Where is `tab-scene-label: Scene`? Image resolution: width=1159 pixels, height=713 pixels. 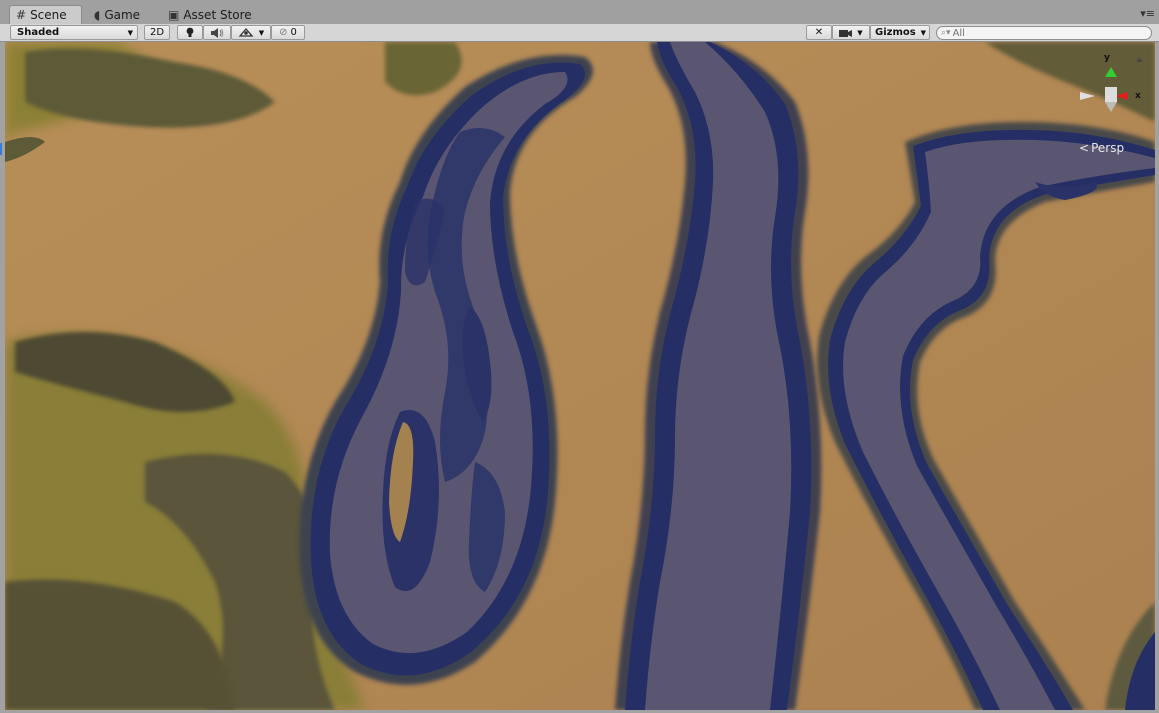 tab-scene-label: Scene is located at coordinates (48, 15).